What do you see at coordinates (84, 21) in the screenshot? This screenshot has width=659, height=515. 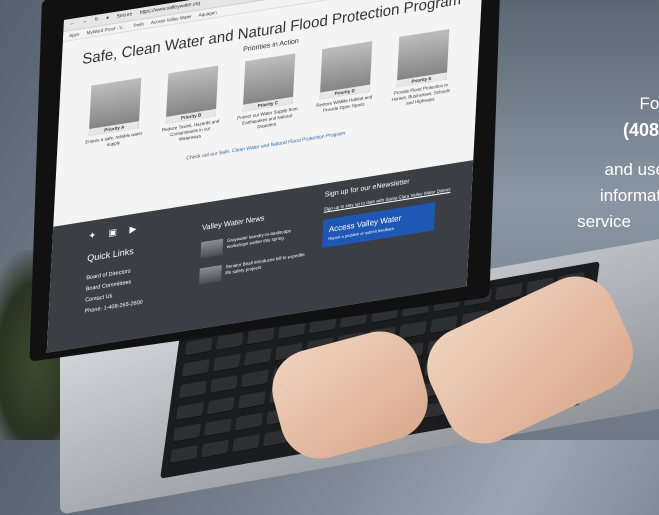 I see `forward-icon: →` at bounding box center [84, 21].